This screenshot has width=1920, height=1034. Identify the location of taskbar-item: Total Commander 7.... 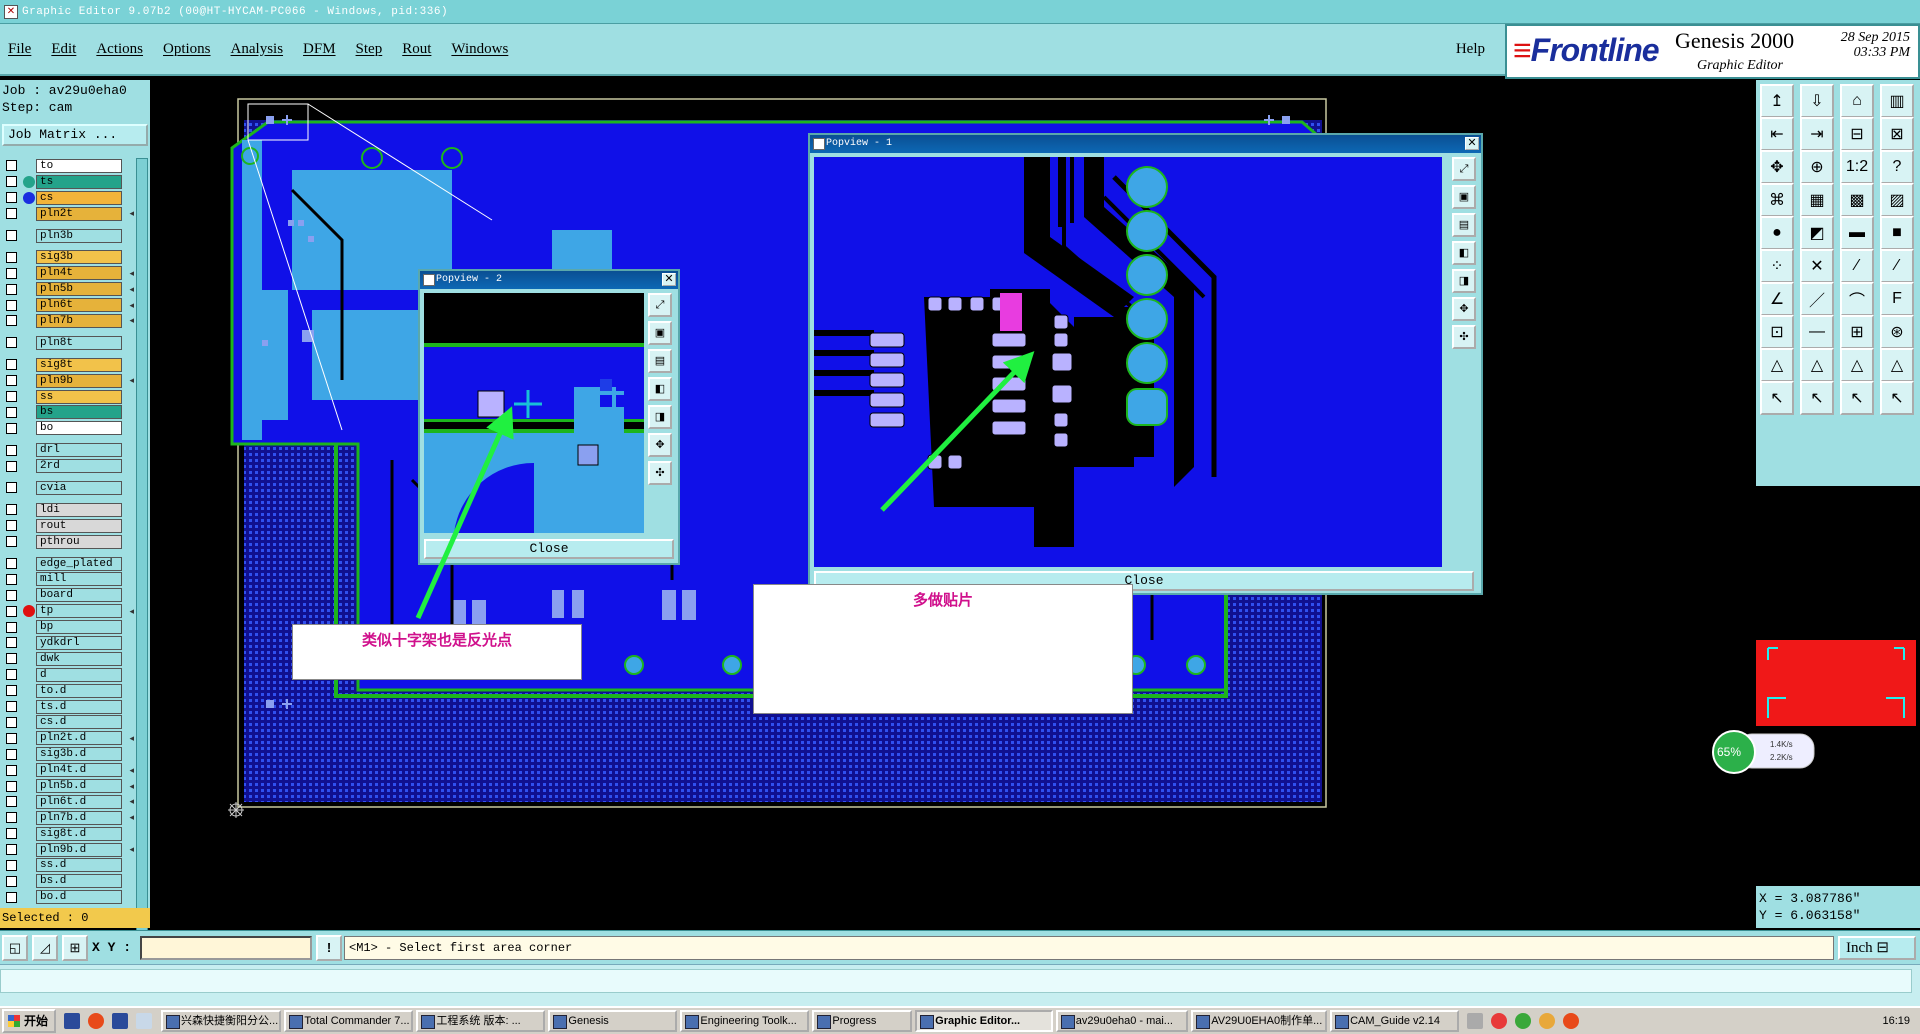
(349, 1021).